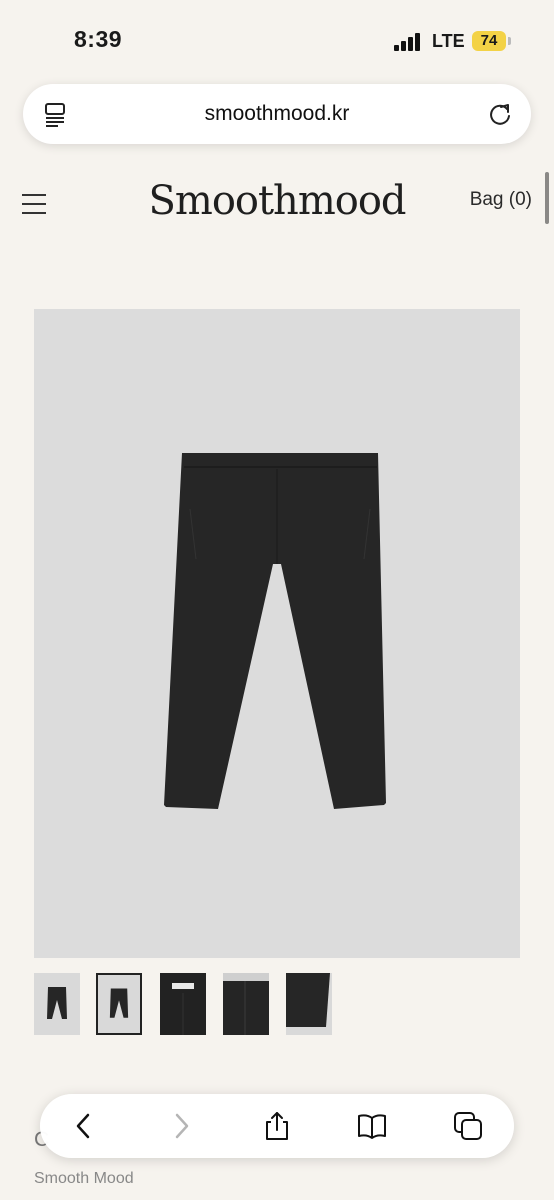 The image size is (554, 1200). I want to click on browser-toolbar, so click(277, 1126).